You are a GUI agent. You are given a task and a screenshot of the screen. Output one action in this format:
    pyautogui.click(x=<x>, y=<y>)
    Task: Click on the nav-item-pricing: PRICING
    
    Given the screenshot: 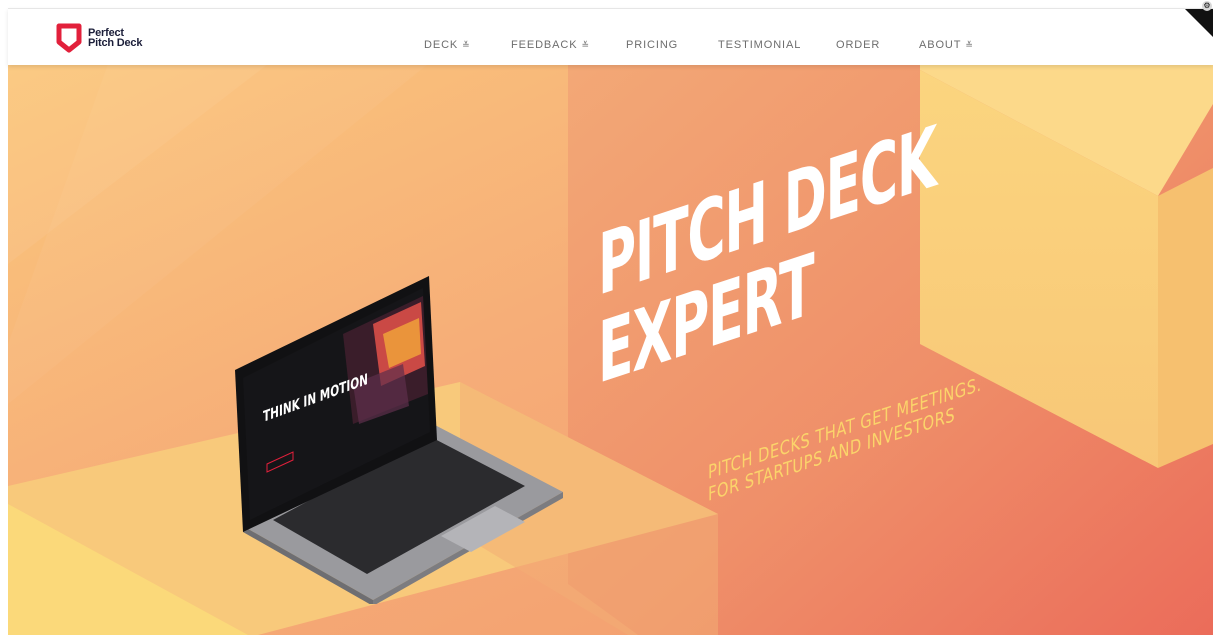 What is the action you would take?
    pyautogui.click(x=652, y=45)
    